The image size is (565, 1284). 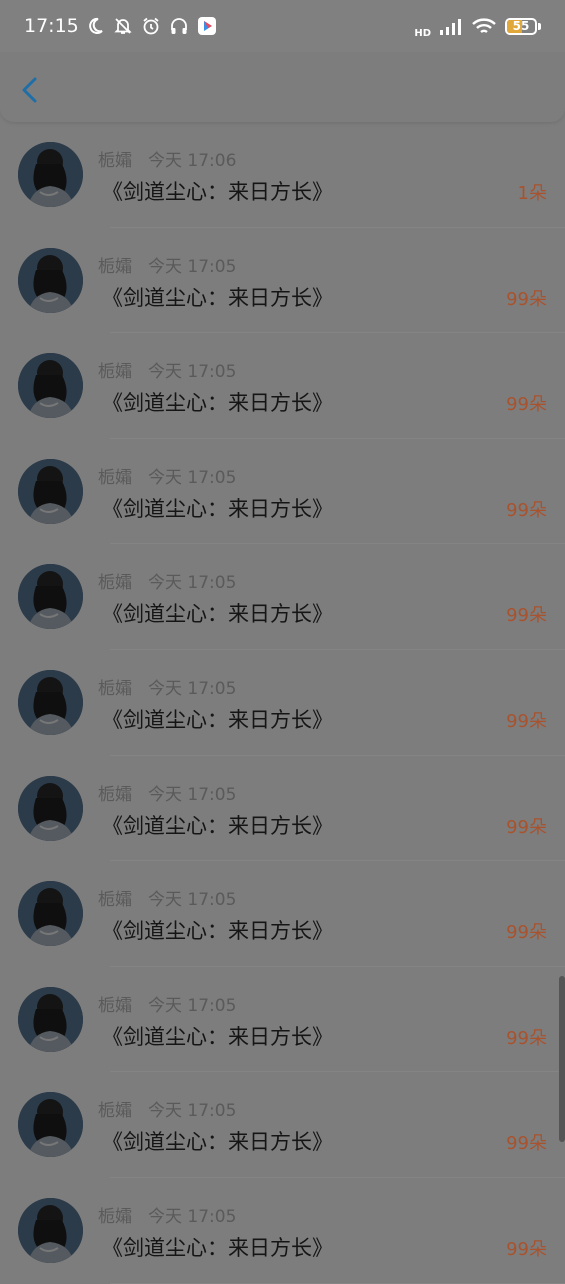 I want to click on status-icons-left, so click(x=151, y=26).